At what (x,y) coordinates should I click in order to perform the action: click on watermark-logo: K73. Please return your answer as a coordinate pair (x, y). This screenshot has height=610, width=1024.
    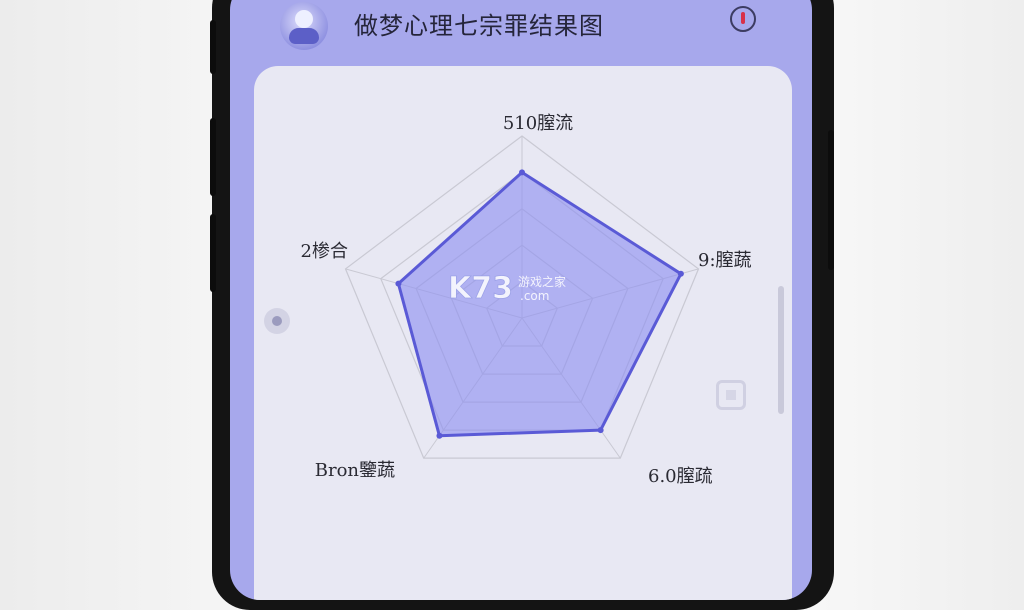
    Looking at the image, I should click on (480, 288).